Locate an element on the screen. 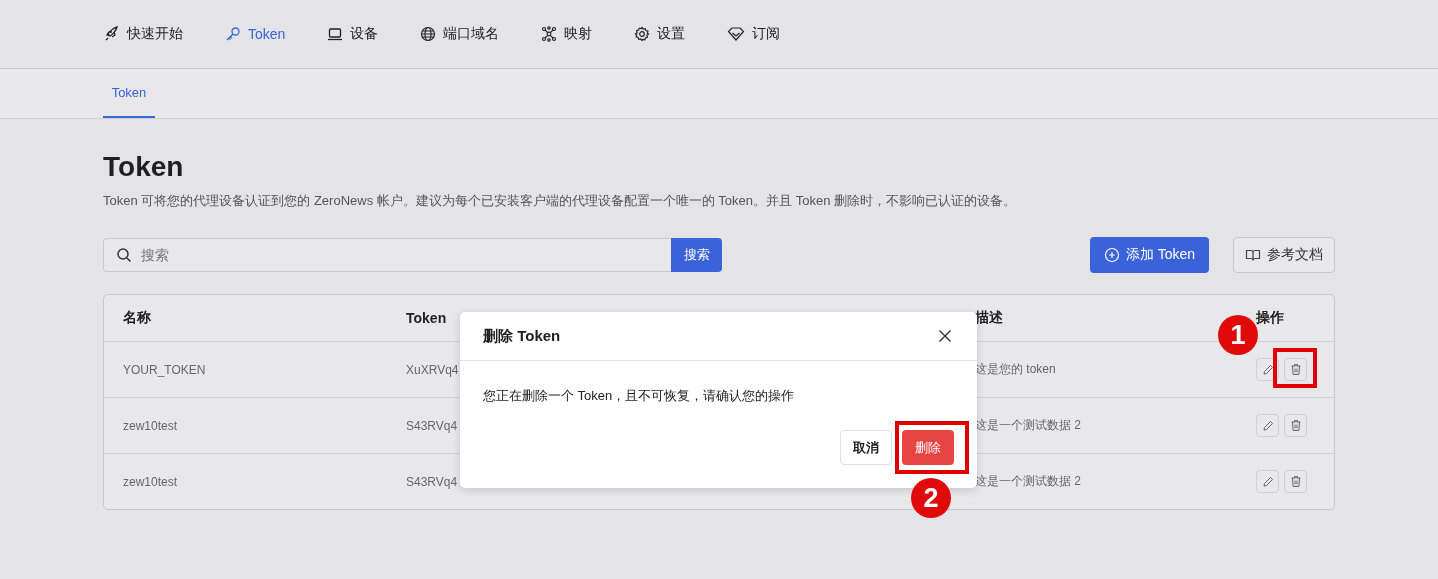 This screenshot has height=579, width=1438. page-description: Token 可将您的代理设备认证到您的 ZeroNews 帐户。建议为每个已安装客户端的代理设备配置一个唯一的 Token。并且 Token 删除时，不影响已认证的设备。 is located at coordinates (560, 201).